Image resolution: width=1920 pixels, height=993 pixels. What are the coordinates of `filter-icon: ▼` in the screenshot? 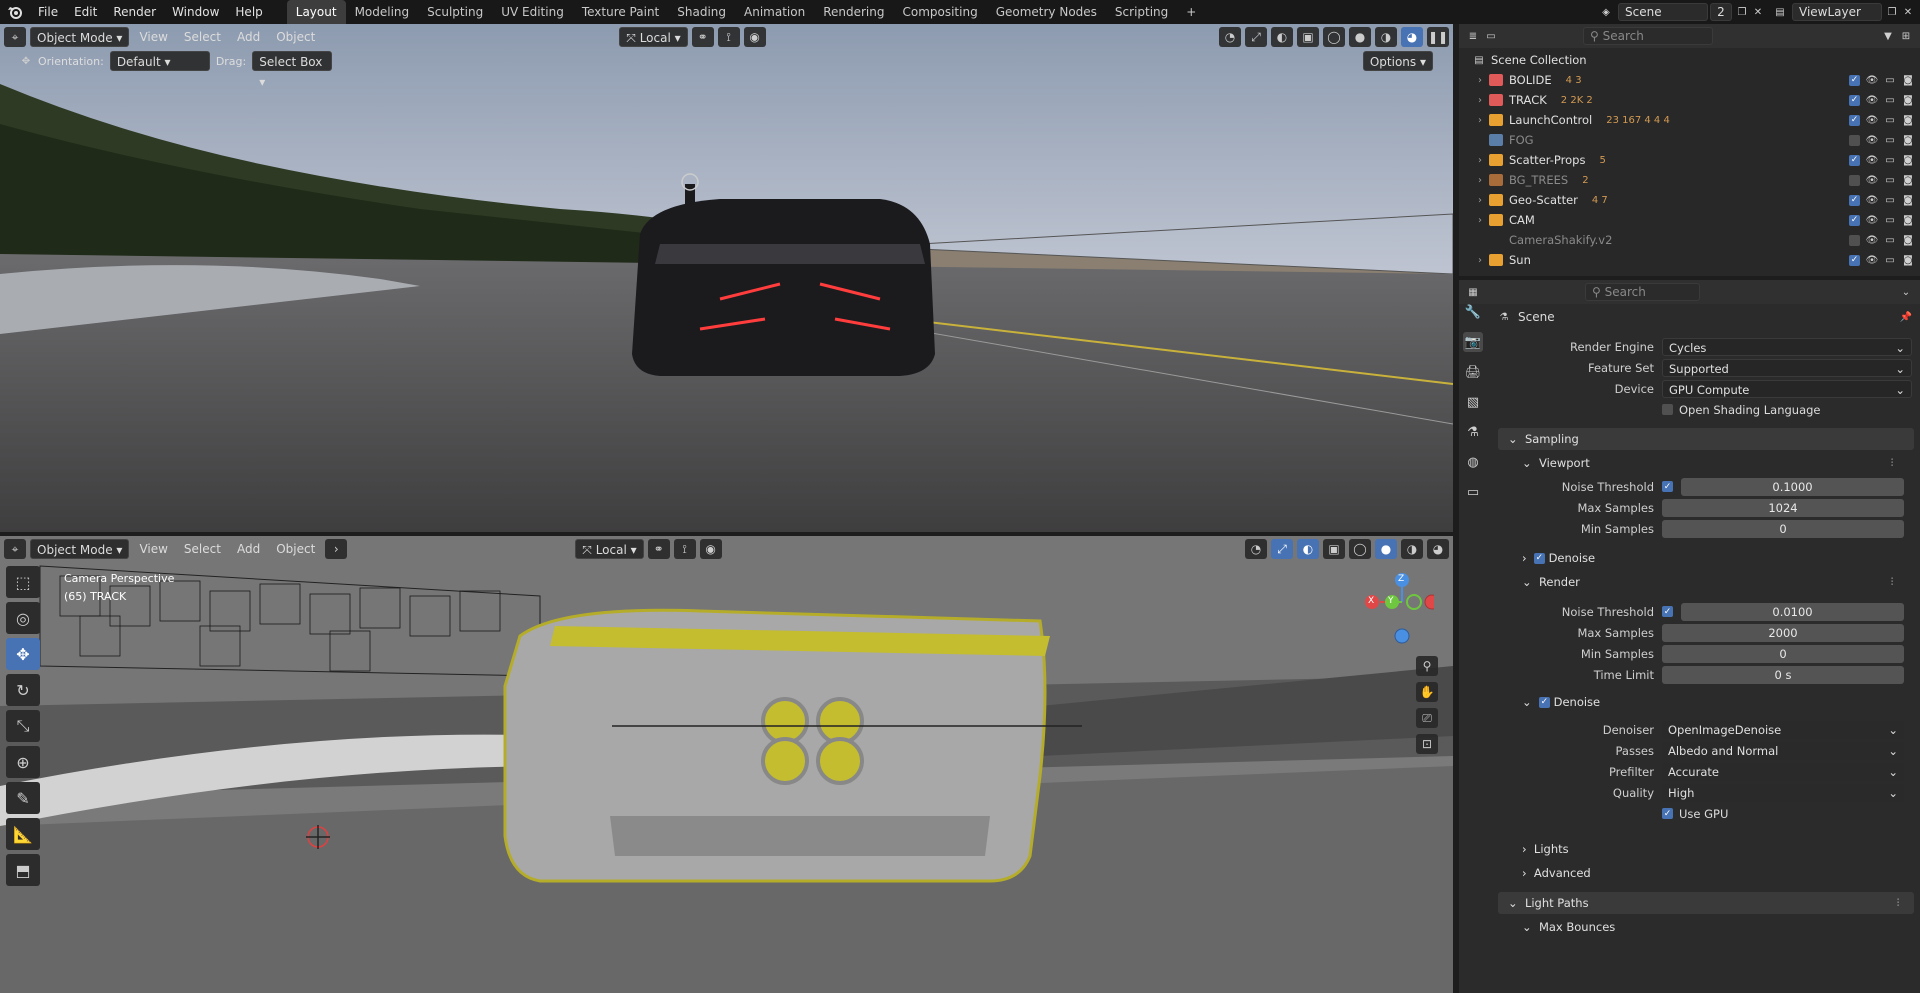 It's located at (1888, 36).